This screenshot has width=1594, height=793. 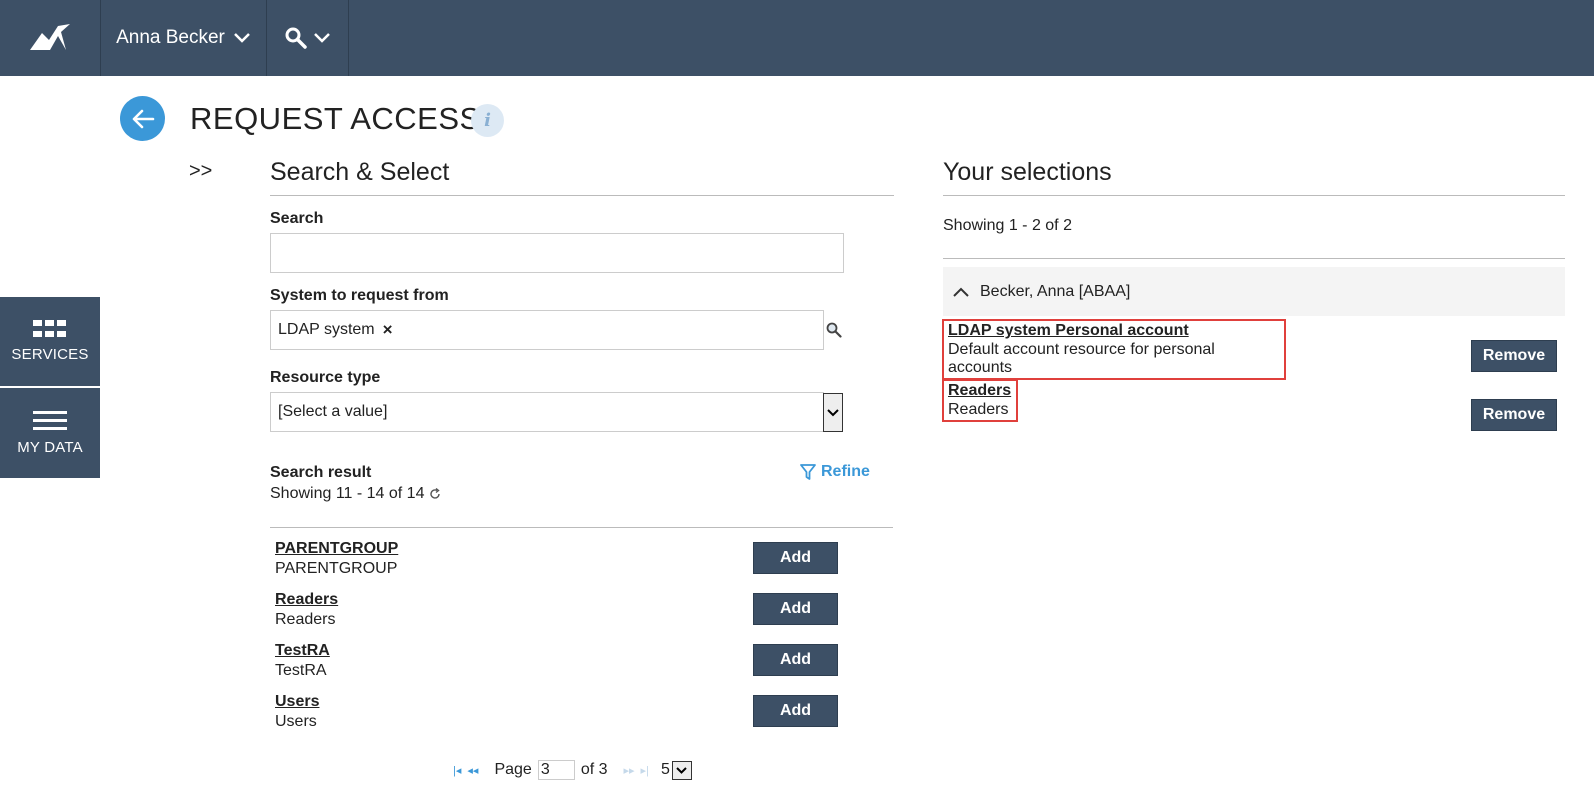 I want to click on logo-icon, so click(x=50, y=37).